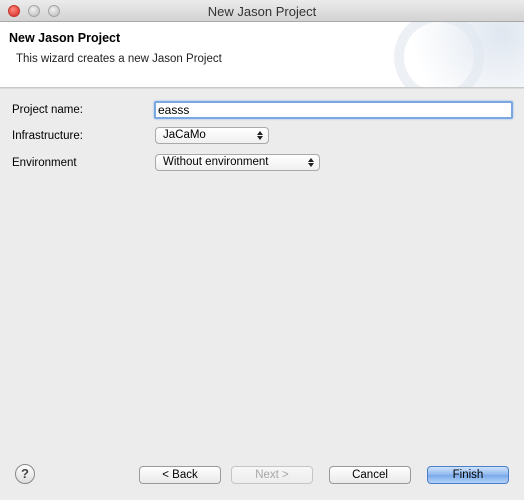 Image resolution: width=524 pixels, height=500 pixels. I want to click on project-name-input, so click(333, 110).